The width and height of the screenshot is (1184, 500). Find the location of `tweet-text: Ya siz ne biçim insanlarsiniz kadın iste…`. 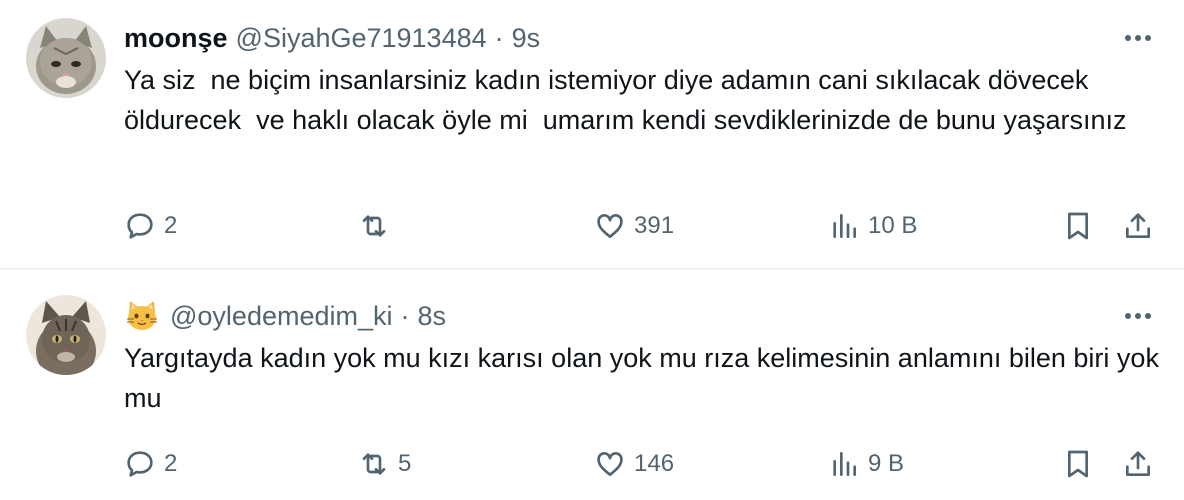

tweet-text: Ya siz ne biçim insanlarsiniz kadın iste… is located at coordinates (625, 100).